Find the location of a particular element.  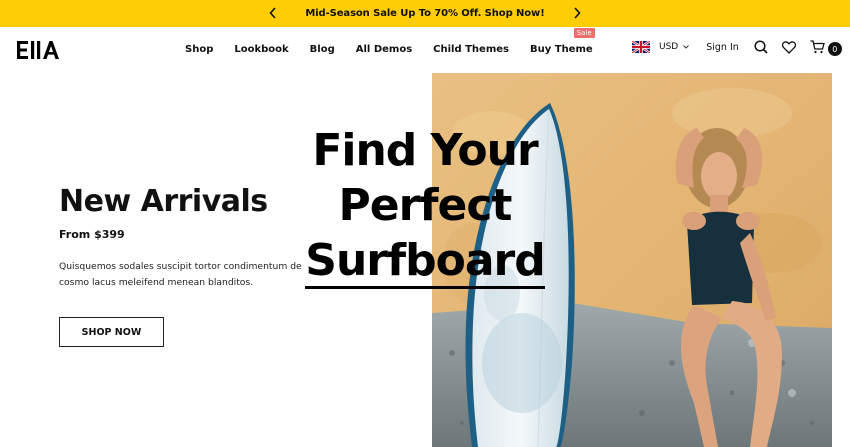

sale-badge: Sale is located at coordinates (584, 33).